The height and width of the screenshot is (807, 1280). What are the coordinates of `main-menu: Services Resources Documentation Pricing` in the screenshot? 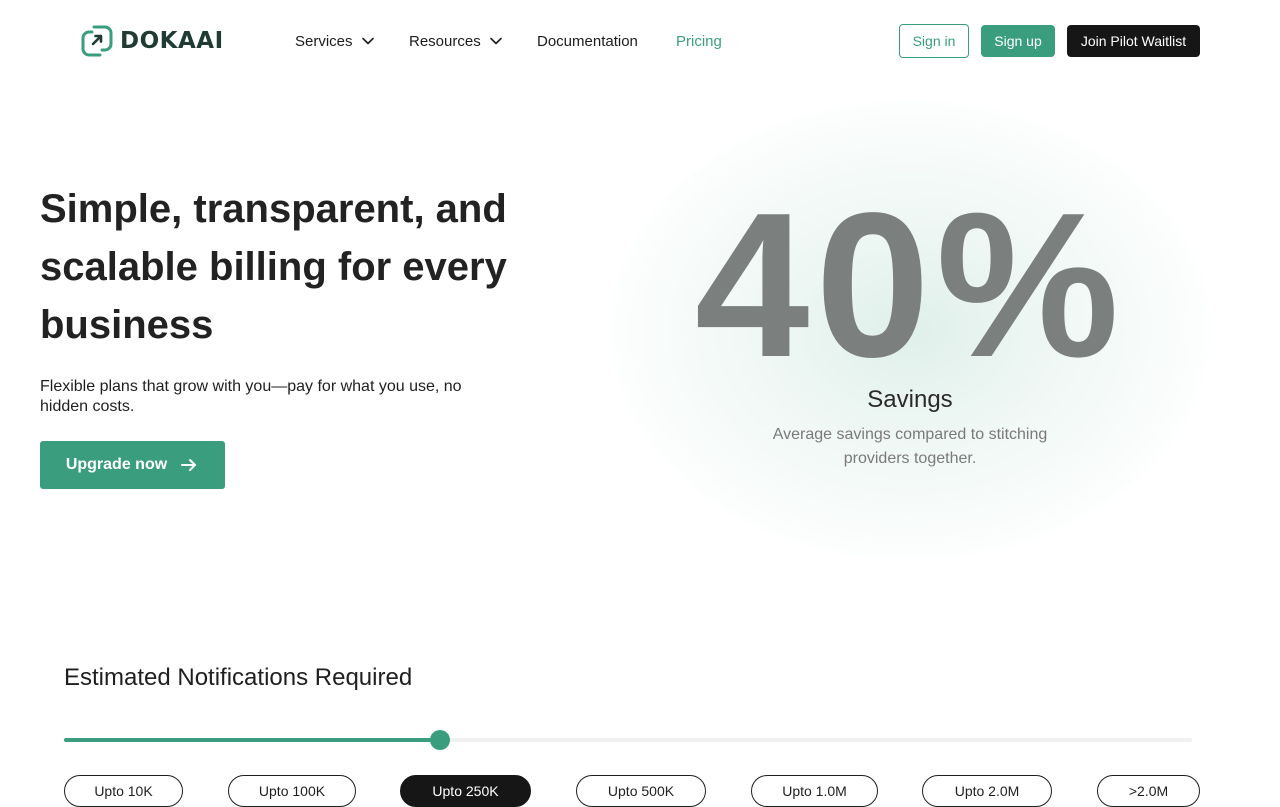 It's located at (508, 41).